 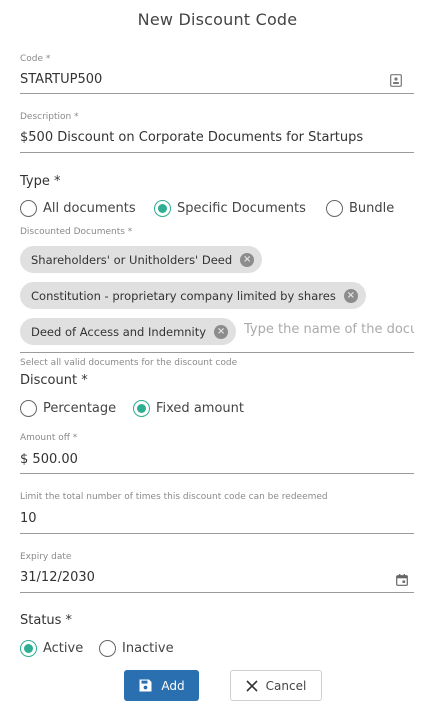 I want to click on discount-option-label: Percentage, so click(x=80, y=408).